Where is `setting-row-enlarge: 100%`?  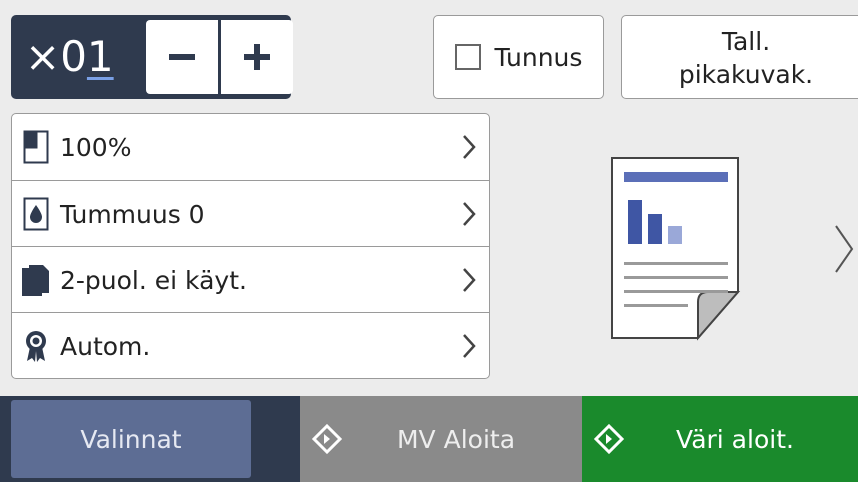
setting-row-enlarge: 100% is located at coordinates (250, 147).